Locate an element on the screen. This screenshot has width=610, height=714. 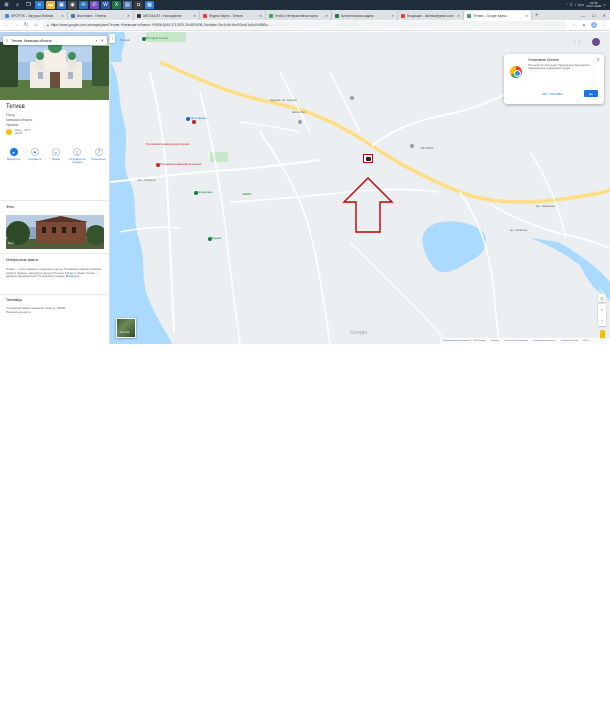
show-on-map-link: Показать на карте is located at coordinates (18, 312).